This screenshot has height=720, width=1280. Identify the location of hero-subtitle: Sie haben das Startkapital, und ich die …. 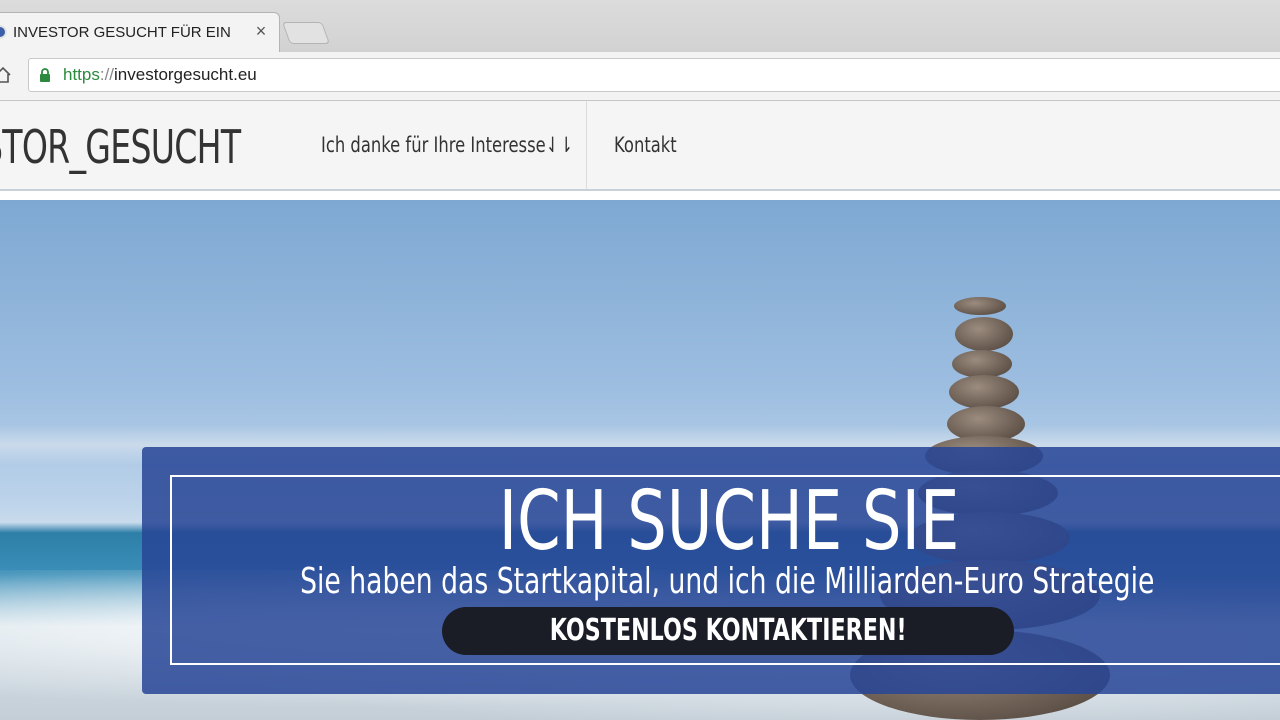
(727, 581).